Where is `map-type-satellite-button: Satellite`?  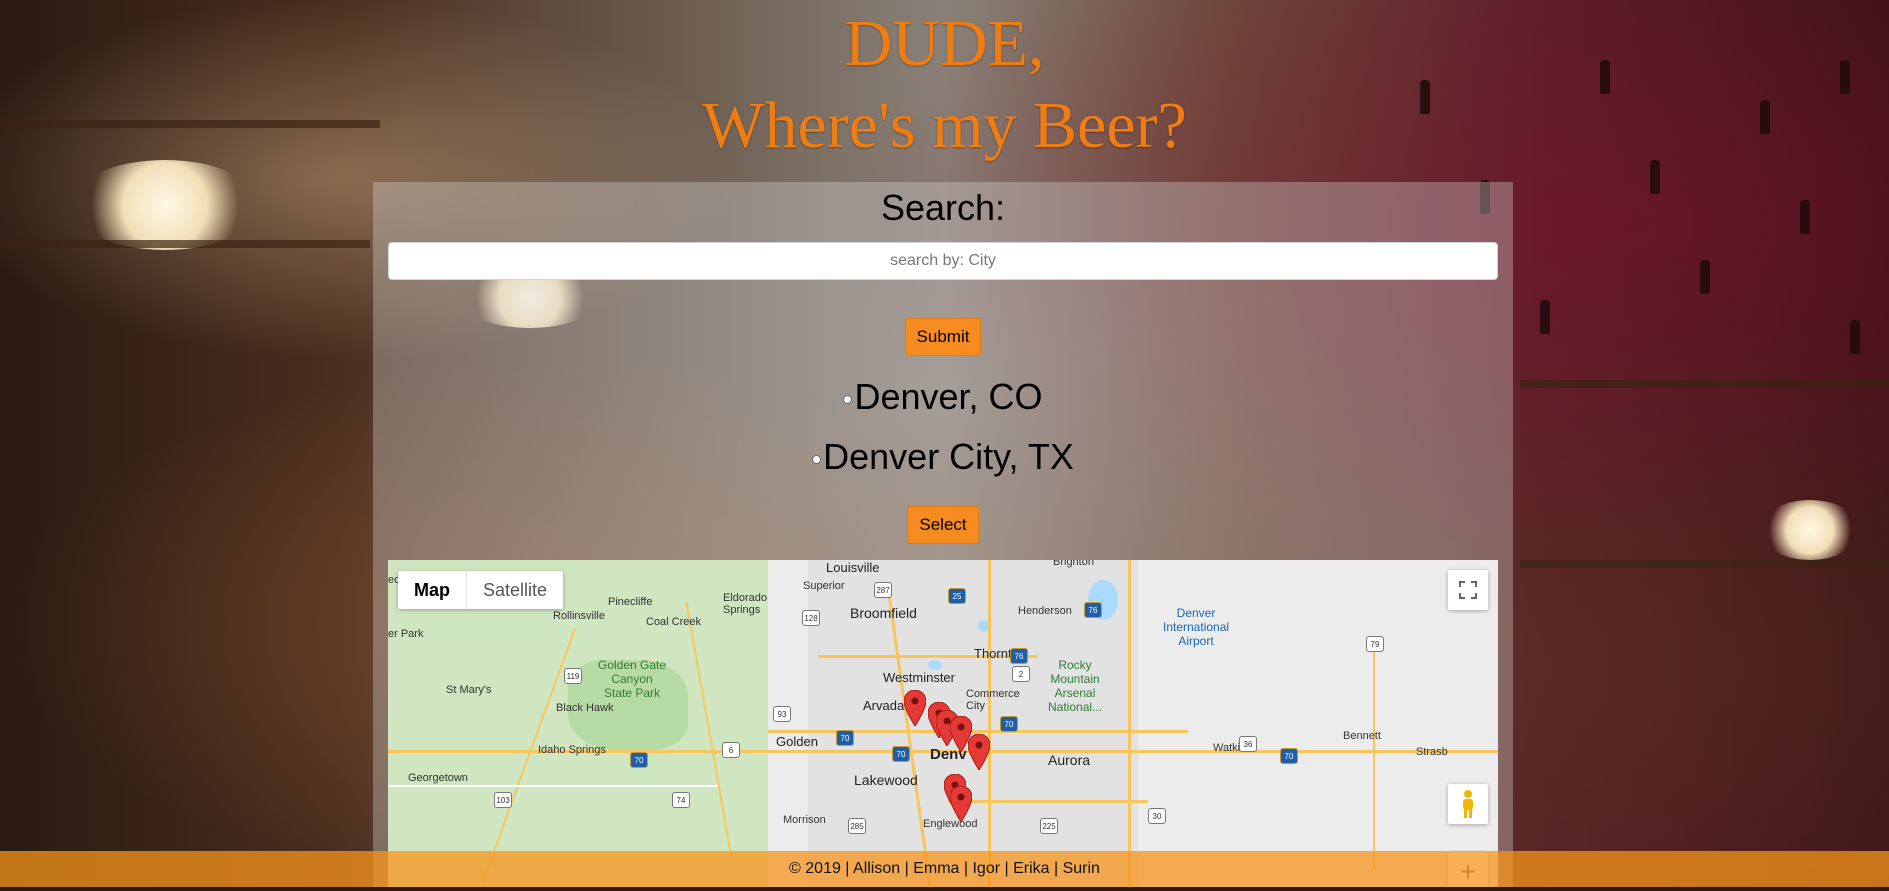
map-type-satellite-button: Satellite is located at coordinates (515, 590).